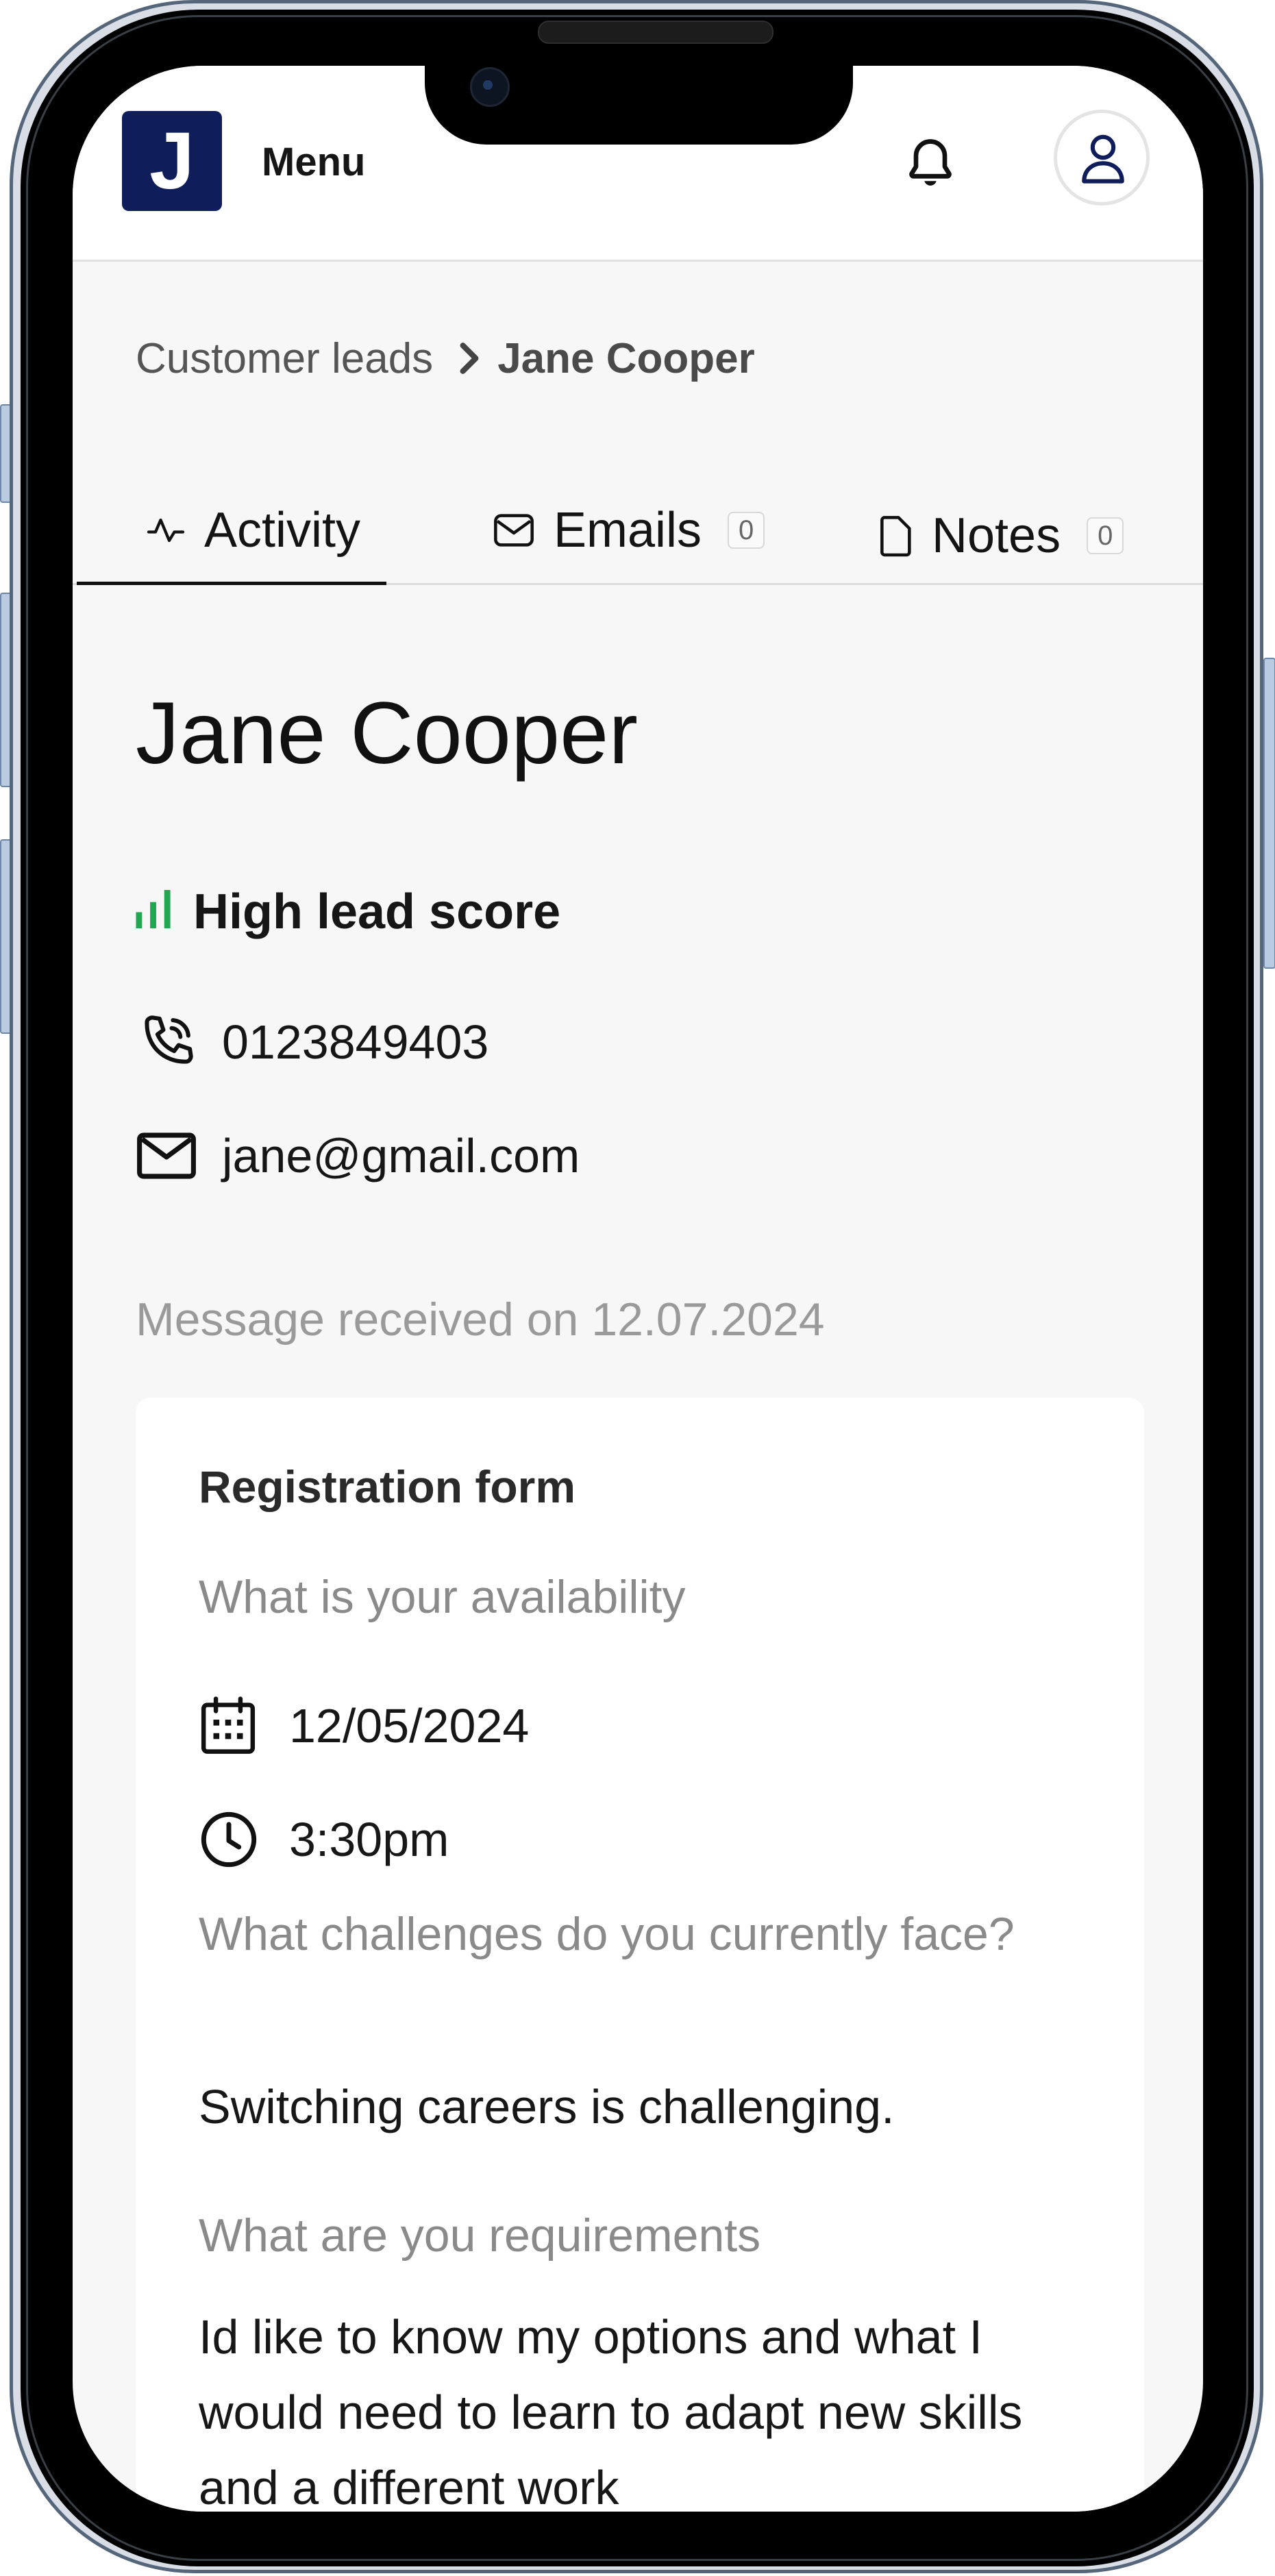  I want to click on notes-count-badge: 0, so click(1106, 535).